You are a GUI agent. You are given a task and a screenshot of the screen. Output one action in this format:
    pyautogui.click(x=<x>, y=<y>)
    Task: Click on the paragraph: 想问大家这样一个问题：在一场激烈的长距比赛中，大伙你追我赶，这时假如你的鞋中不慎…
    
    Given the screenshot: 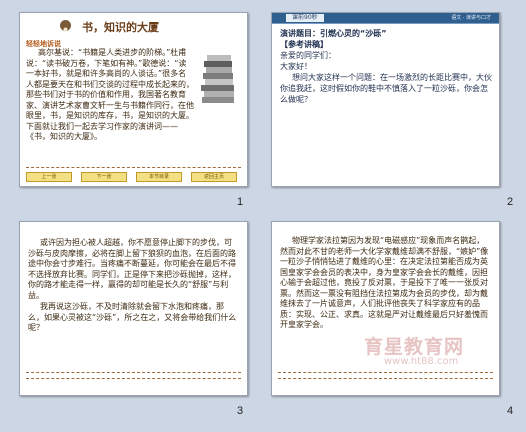 What is the action you would take?
    pyautogui.click(x=386, y=88)
    